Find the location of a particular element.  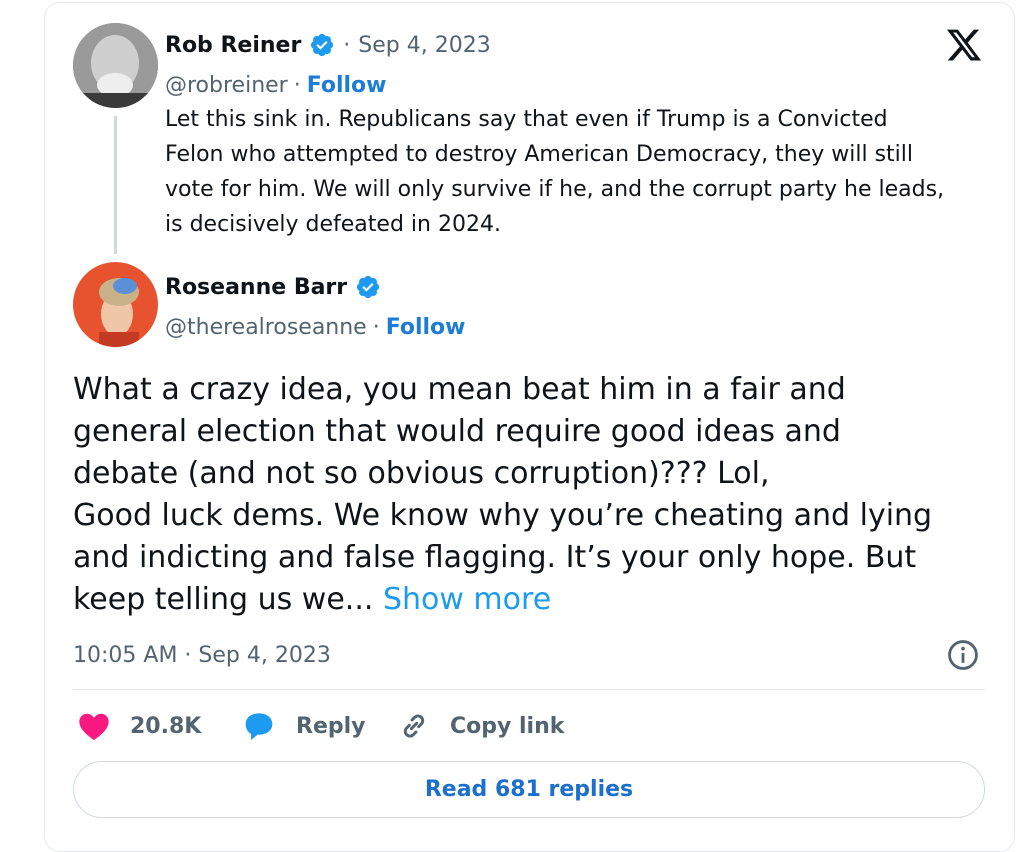

copy-link-label: Copy link is located at coordinates (507, 726).